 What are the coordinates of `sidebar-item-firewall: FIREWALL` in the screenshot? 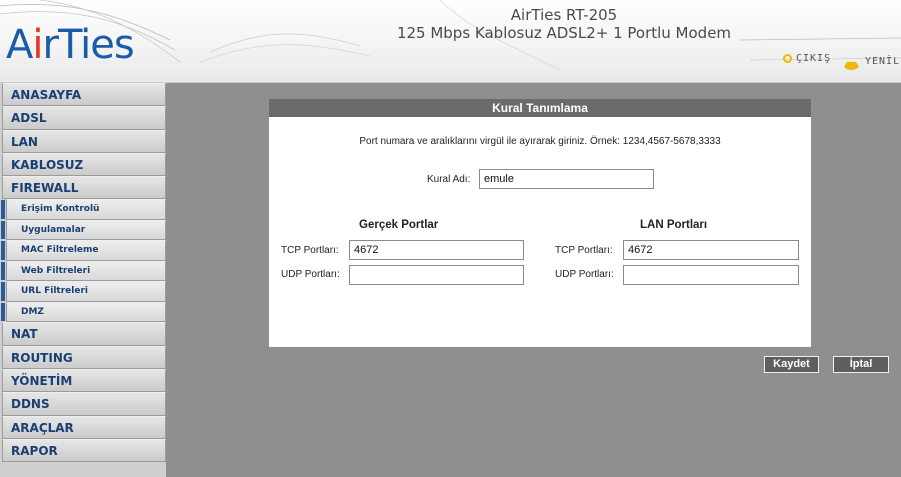 It's located at (84, 188).